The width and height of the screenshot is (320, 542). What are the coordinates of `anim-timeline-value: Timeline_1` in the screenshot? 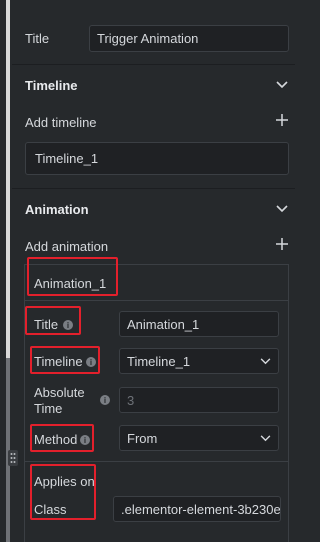 It's located at (159, 361).